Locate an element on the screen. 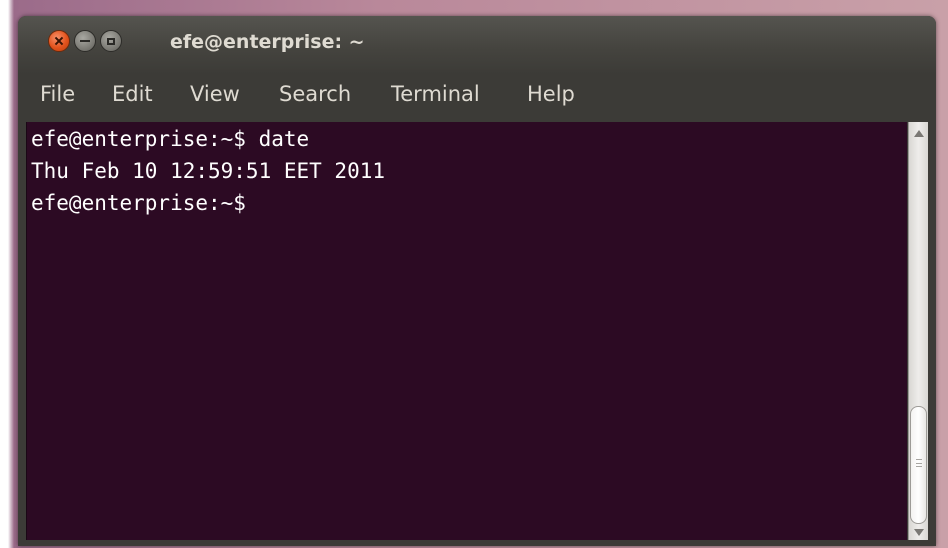  scroll-up-arrow-icon is located at coordinates (919, 133).